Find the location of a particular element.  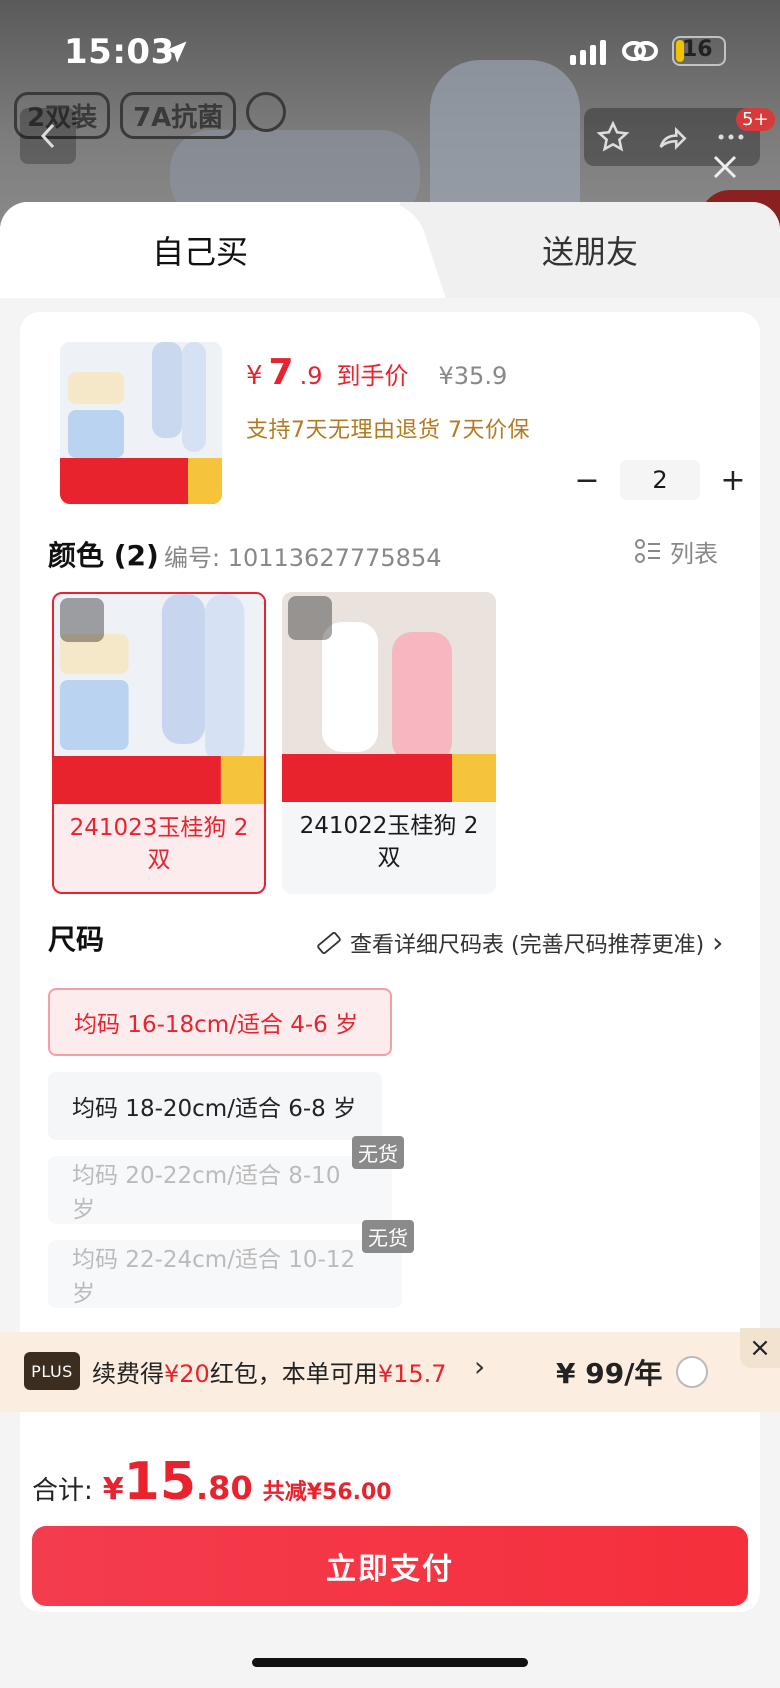

plus-price: ¥ 99/年 is located at coordinates (609, 1373).